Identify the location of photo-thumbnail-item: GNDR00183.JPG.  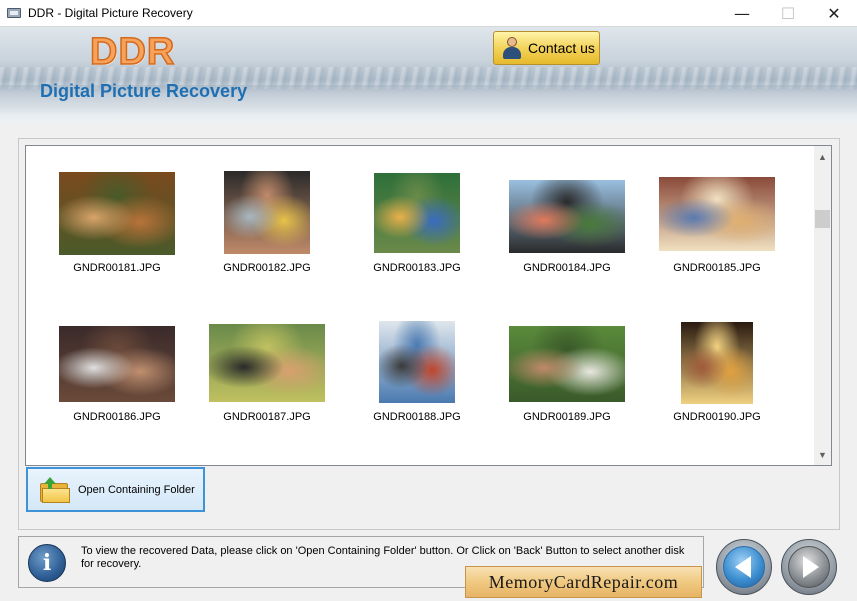
(417, 223).